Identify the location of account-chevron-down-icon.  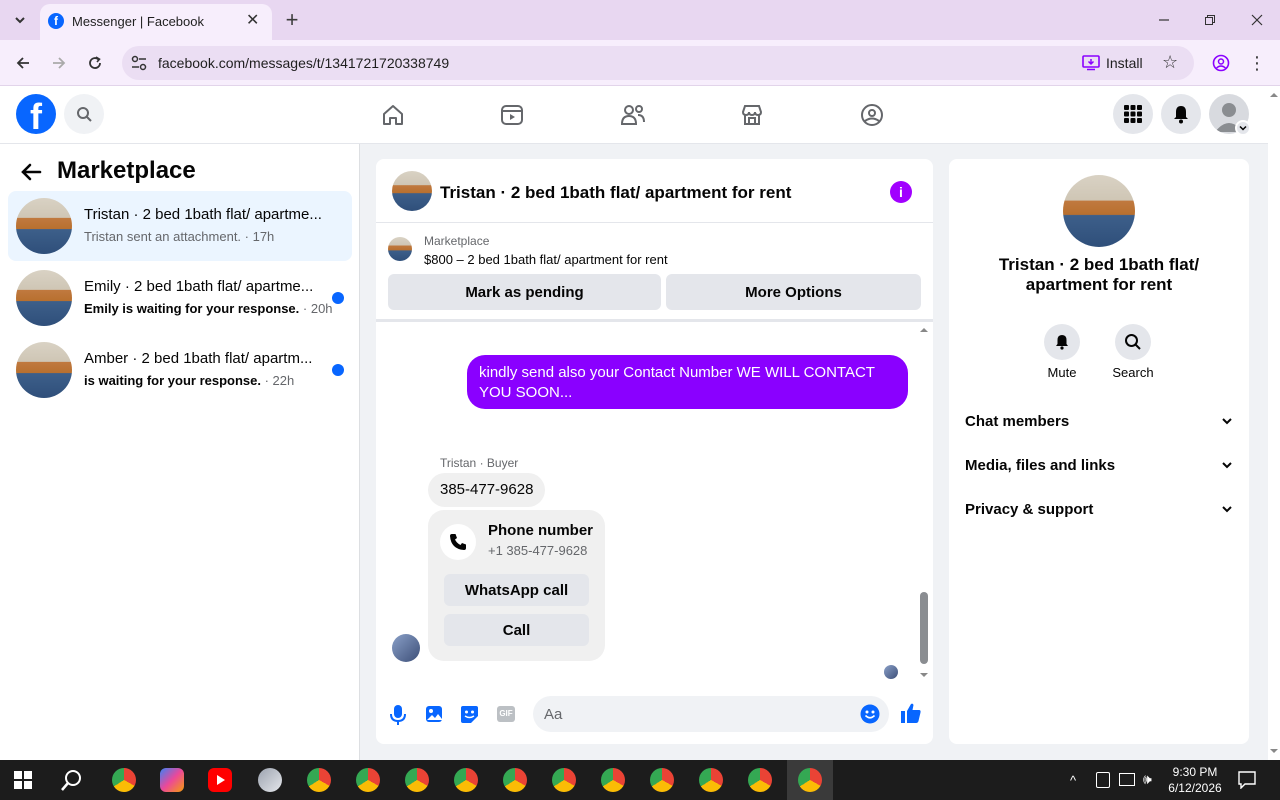
(1243, 128).